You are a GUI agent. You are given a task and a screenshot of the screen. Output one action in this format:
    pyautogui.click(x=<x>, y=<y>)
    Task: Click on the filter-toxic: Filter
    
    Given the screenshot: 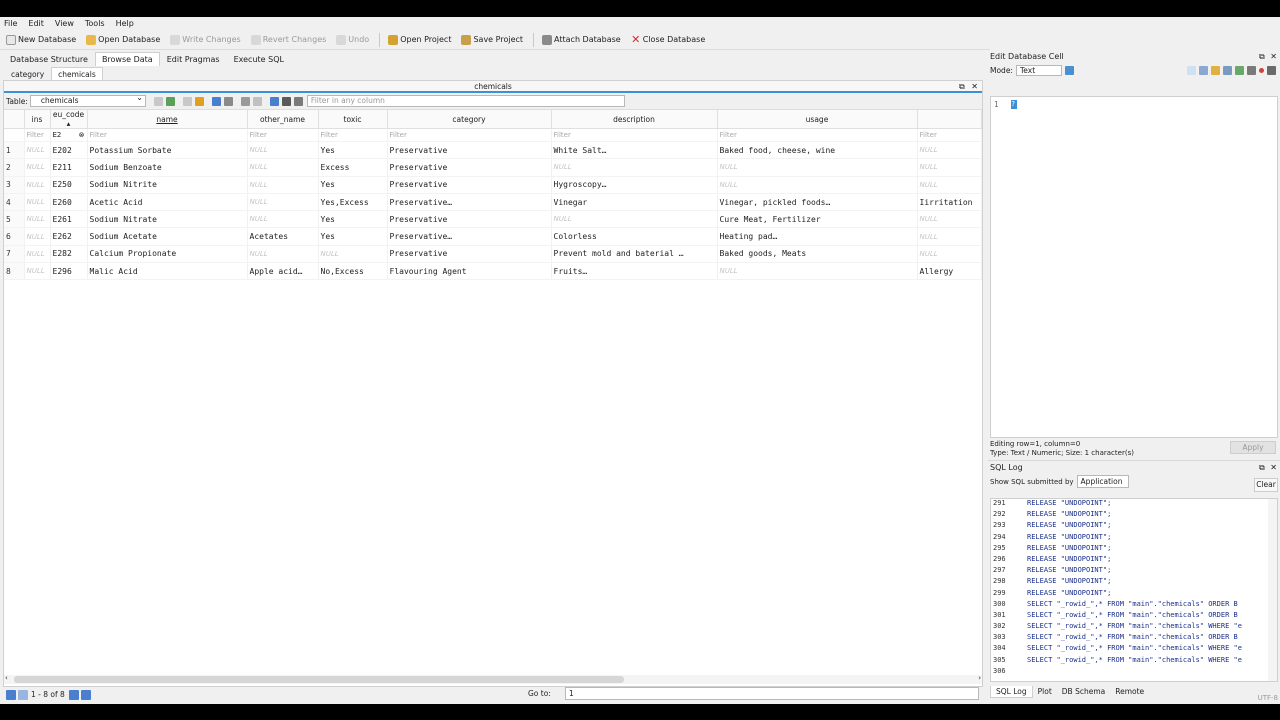 What is the action you would take?
    pyautogui.click(x=353, y=135)
    